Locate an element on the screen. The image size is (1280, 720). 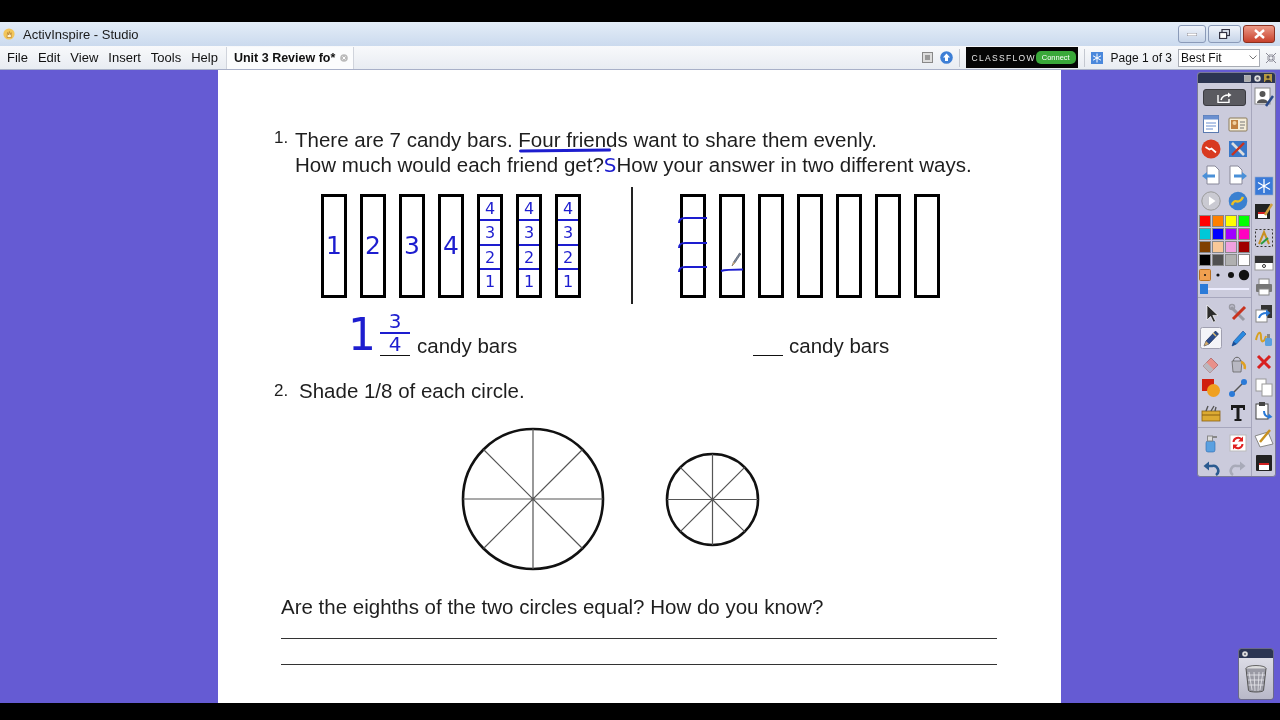
zoom-select: Best Fit is located at coordinates (1219, 57).